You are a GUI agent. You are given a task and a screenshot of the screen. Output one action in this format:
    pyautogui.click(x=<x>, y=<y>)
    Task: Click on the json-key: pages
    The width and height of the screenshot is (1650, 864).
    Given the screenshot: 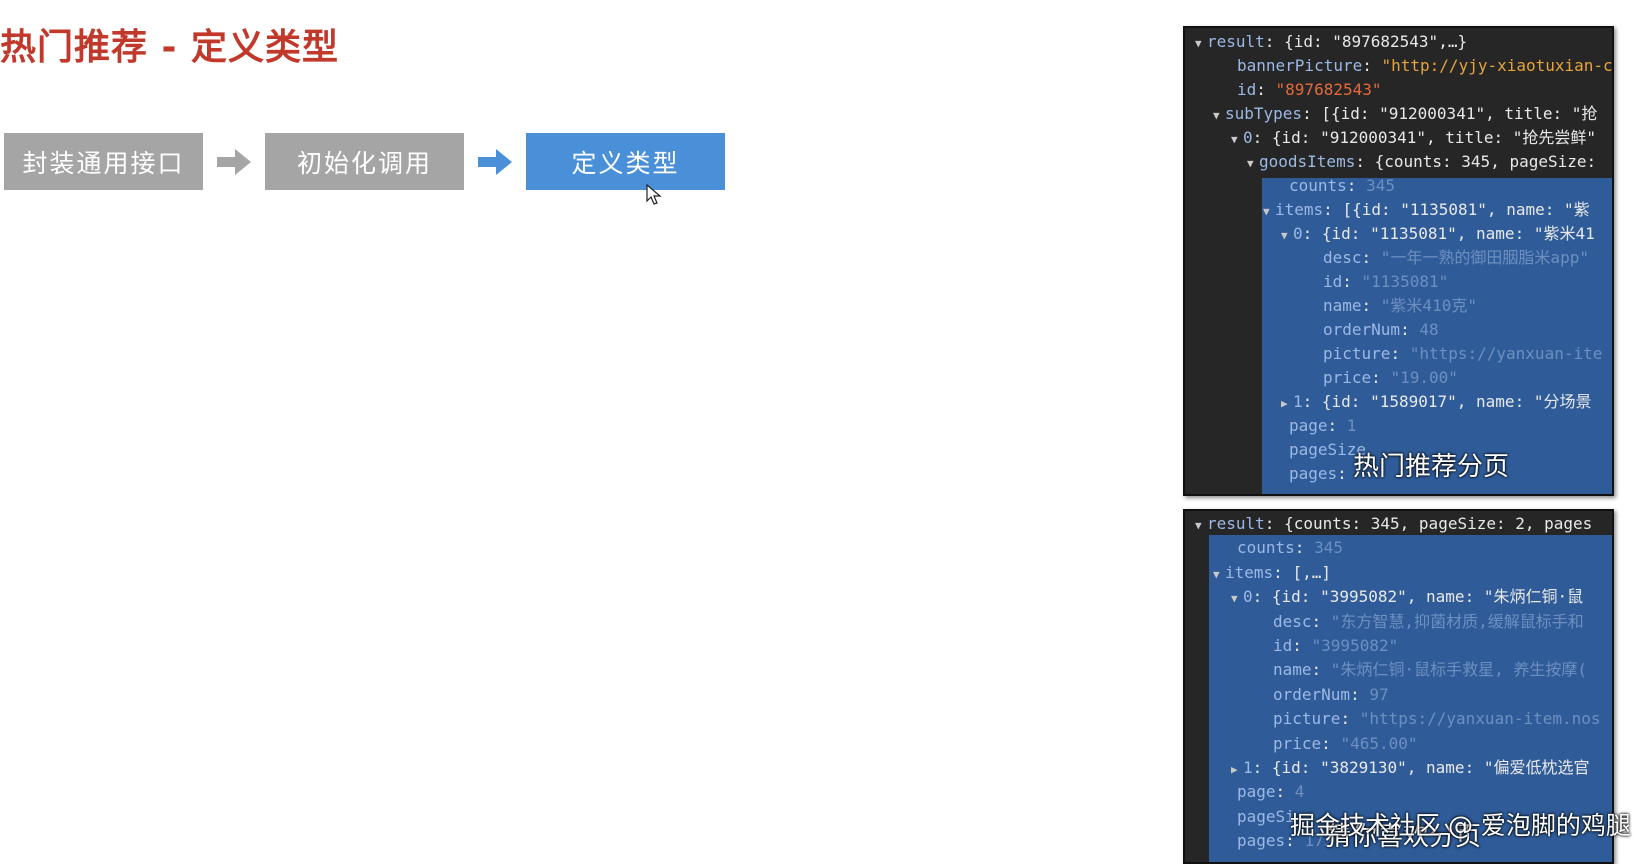 What is the action you would take?
    pyautogui.click(x=1313, y=473)
    